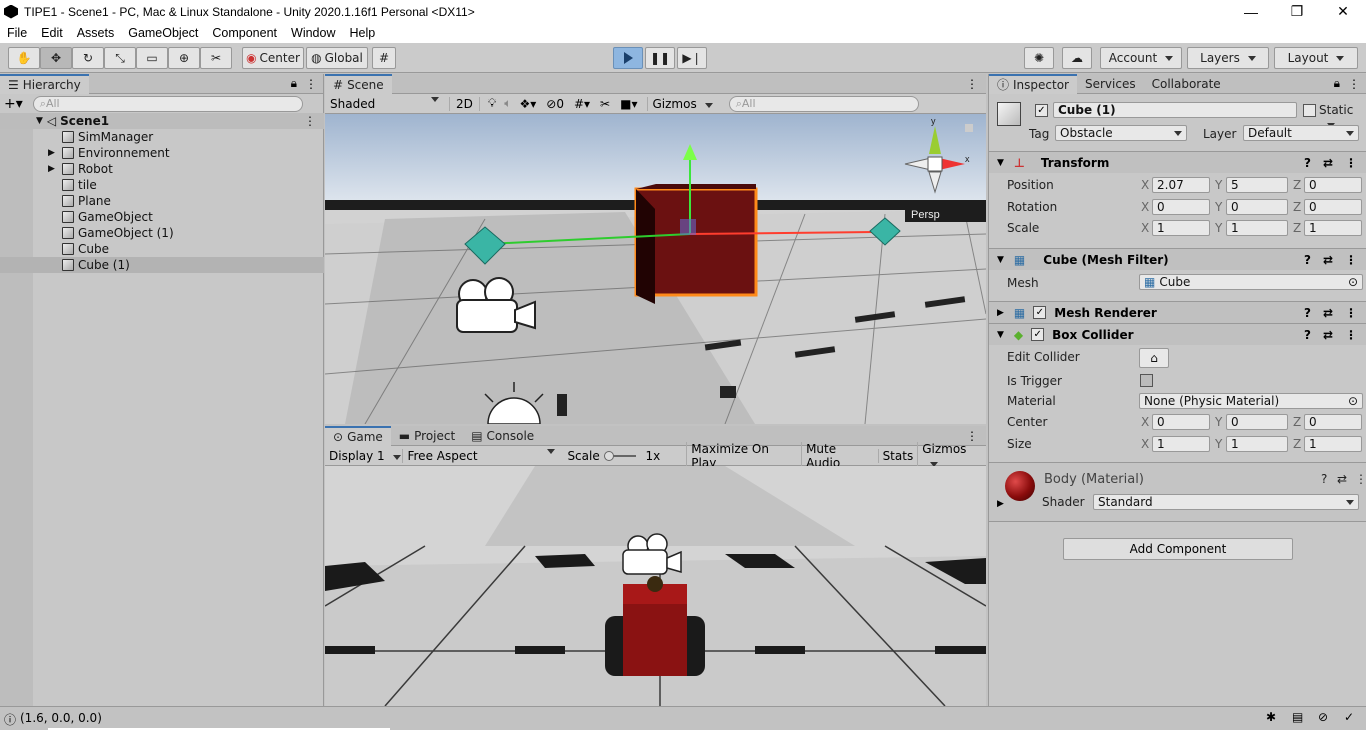 This screenshot has height=730, width=1366. What do you see at coordinates (52, 33) in the screenshot?
I see `menu-edit: Edit` at bounding box center [52, 33].